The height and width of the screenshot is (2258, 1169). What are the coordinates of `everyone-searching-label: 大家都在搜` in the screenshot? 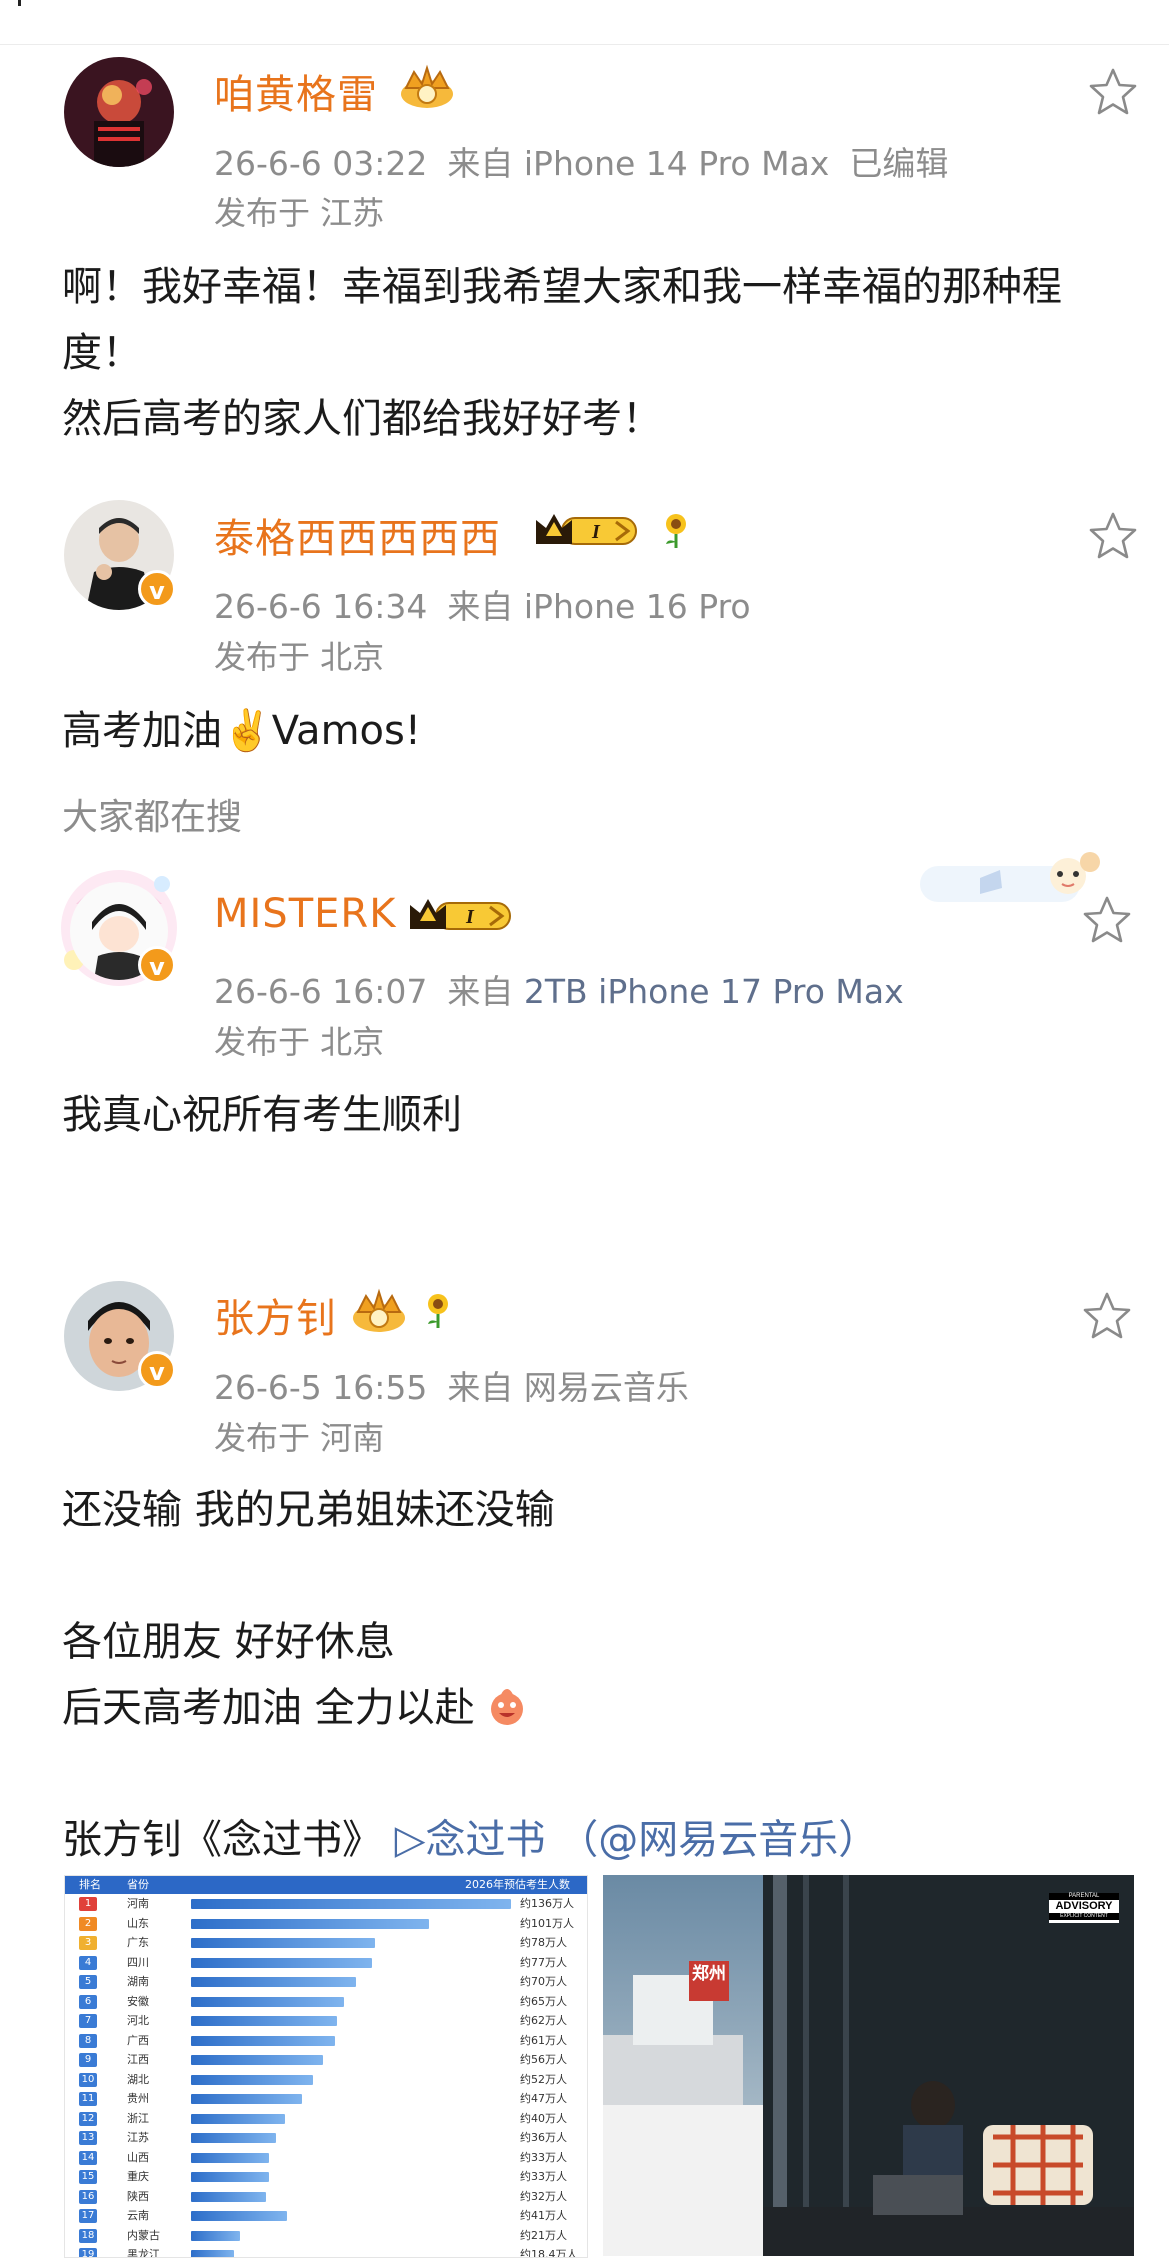 It's located at (152, 814).